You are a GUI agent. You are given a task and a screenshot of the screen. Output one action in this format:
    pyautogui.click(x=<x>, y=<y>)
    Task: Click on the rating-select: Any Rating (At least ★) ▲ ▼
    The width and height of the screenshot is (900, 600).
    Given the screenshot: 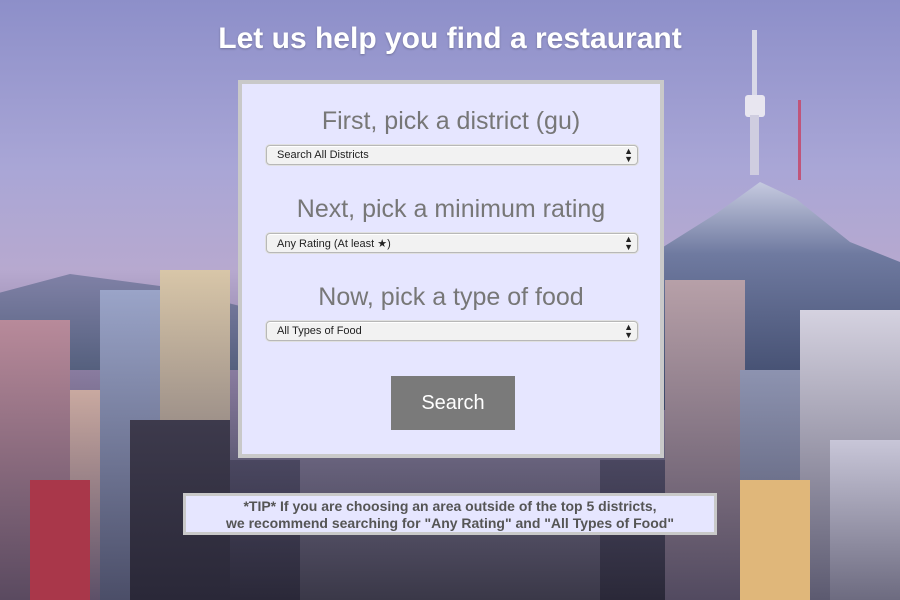 What is the action you would take?
    pyautogui.click(x=452, y=243)
    